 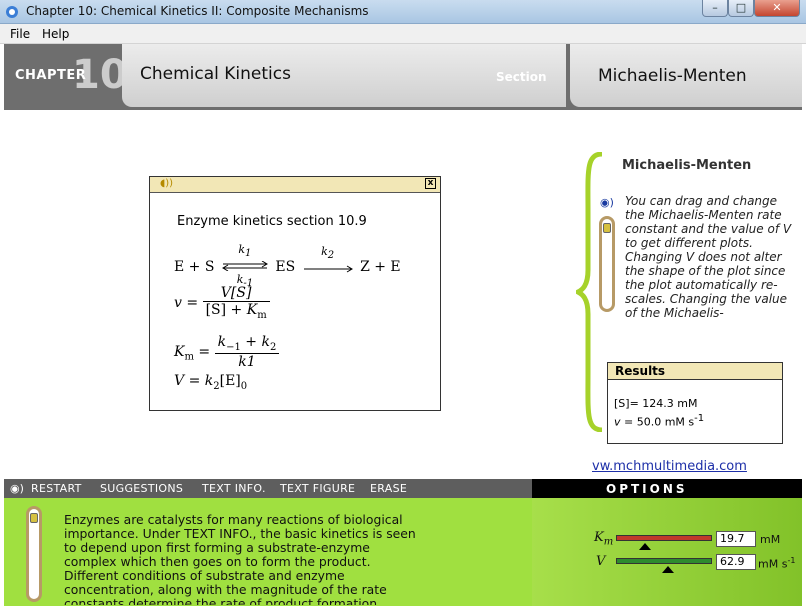 I want to click on speaker-icon-side: ◉), so click(x=607, y=202).